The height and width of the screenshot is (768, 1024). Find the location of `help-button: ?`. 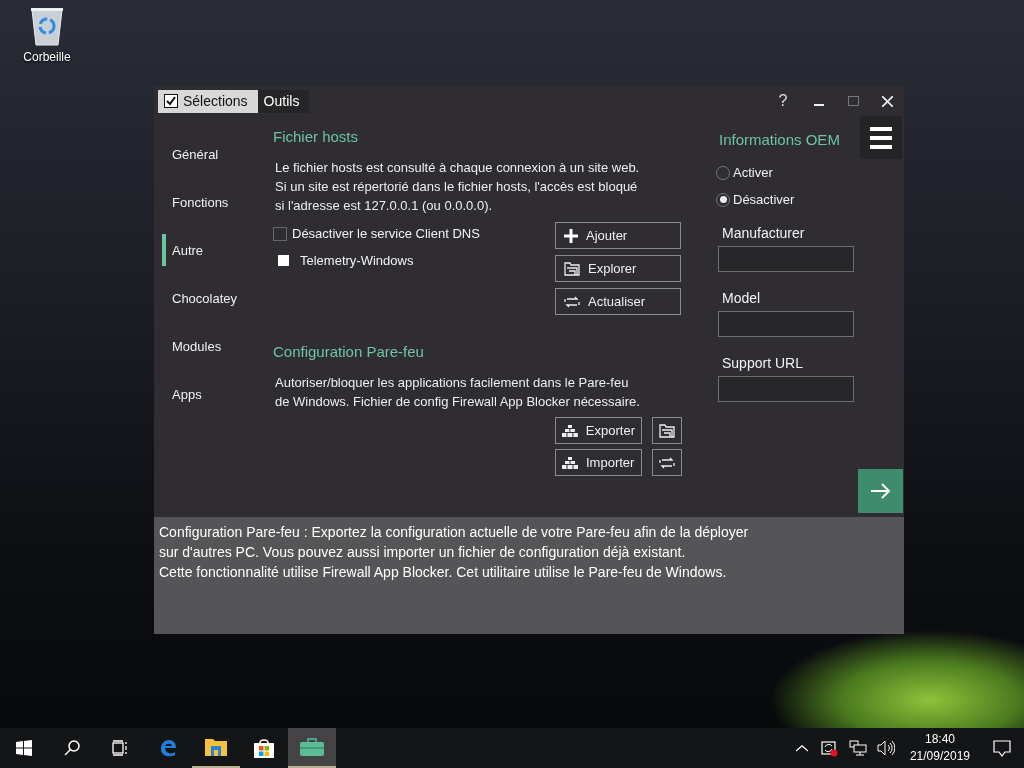

help-button: ? is located at coordinates (783, 101).